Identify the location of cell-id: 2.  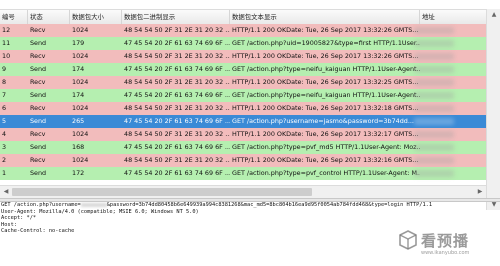
(4, 160).